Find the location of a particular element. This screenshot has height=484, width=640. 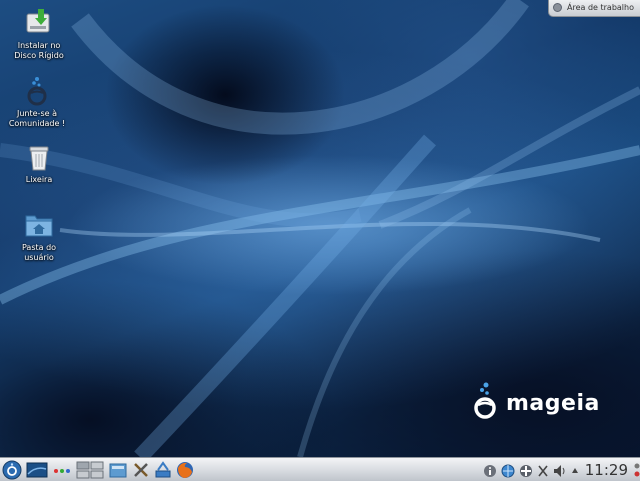

mageia-wordmark: mageia is located at coordinates (553, 403).